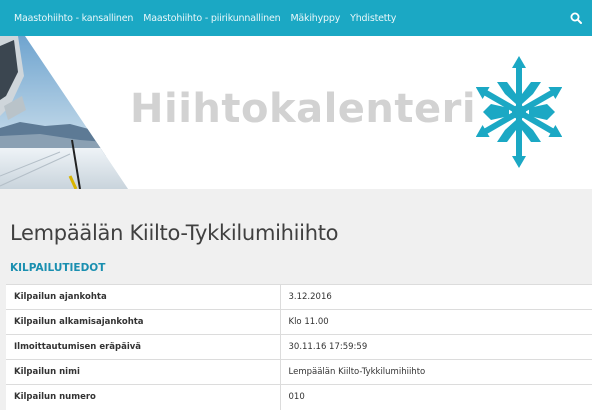 Image resolution: width=592 pixels, height=410 pixels. I want to click on snowflake-logo-icon, so click(519, 112).